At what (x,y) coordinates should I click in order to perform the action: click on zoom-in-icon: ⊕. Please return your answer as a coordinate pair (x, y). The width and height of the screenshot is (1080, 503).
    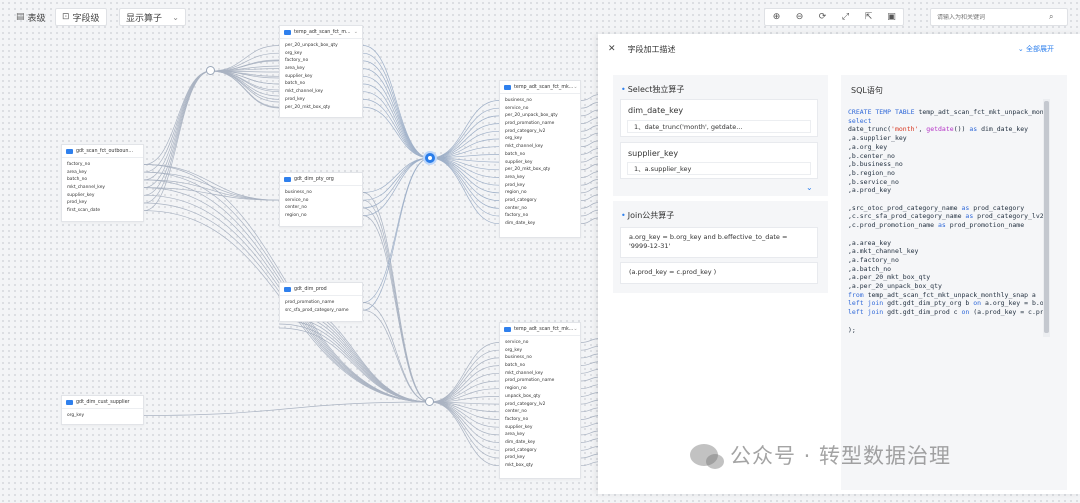
    Looking at the image, I should click on (776, 17).